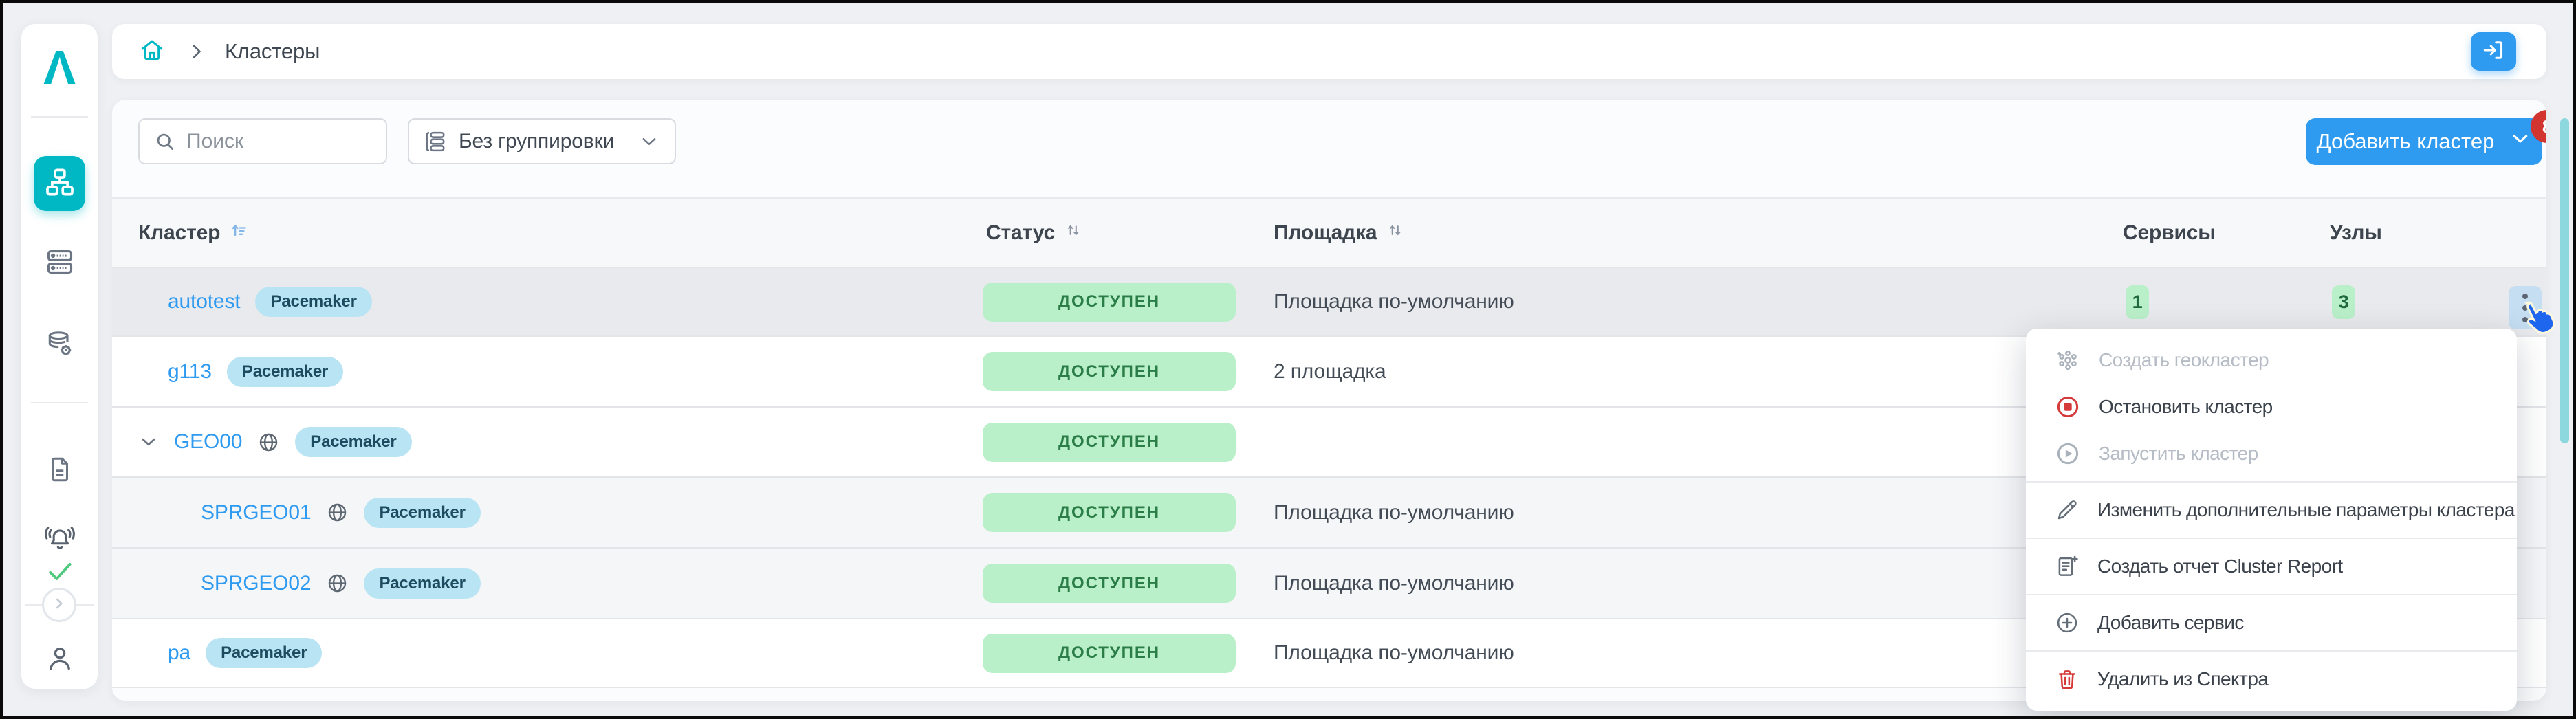 This screenshot has width=2576, height=719. What do you see at coordinates (537, 141) in the screenshot?
I see `grouping-value: Без группировки` at bounding box center [537, 141].